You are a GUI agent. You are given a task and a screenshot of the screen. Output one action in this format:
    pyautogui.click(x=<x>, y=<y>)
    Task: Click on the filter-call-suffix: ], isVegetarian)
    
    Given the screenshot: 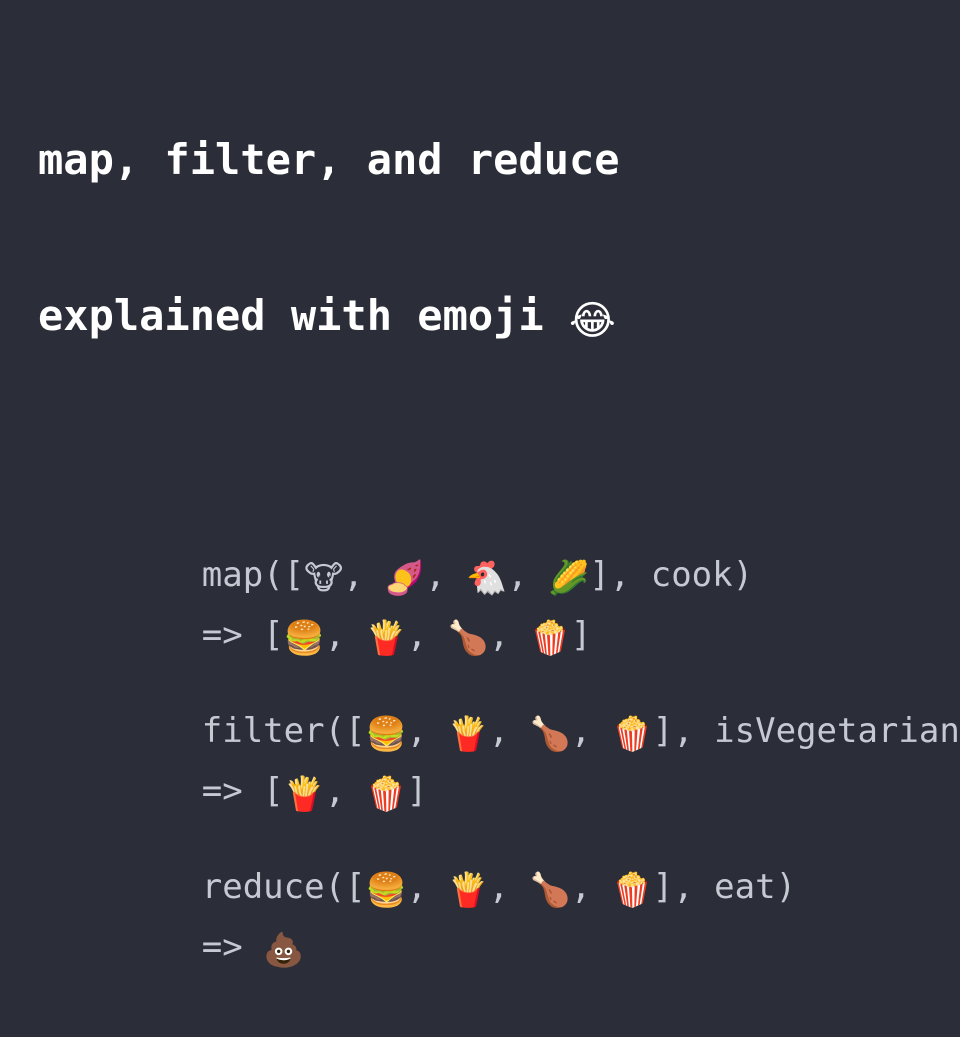 What is the action you would take?
    pyautogui.click(x=806, y=731)
    